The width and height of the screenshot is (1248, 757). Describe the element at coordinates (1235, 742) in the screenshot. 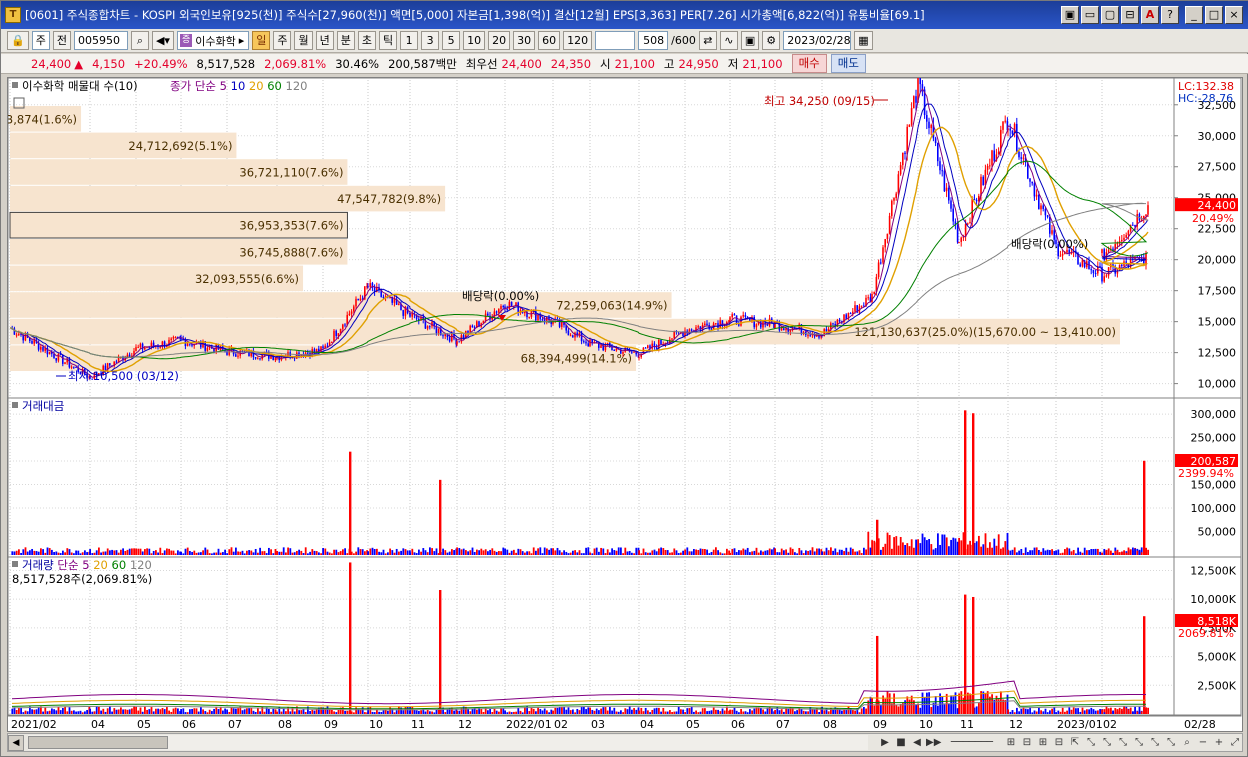

I see `expand-icon: ⤢` at that location.